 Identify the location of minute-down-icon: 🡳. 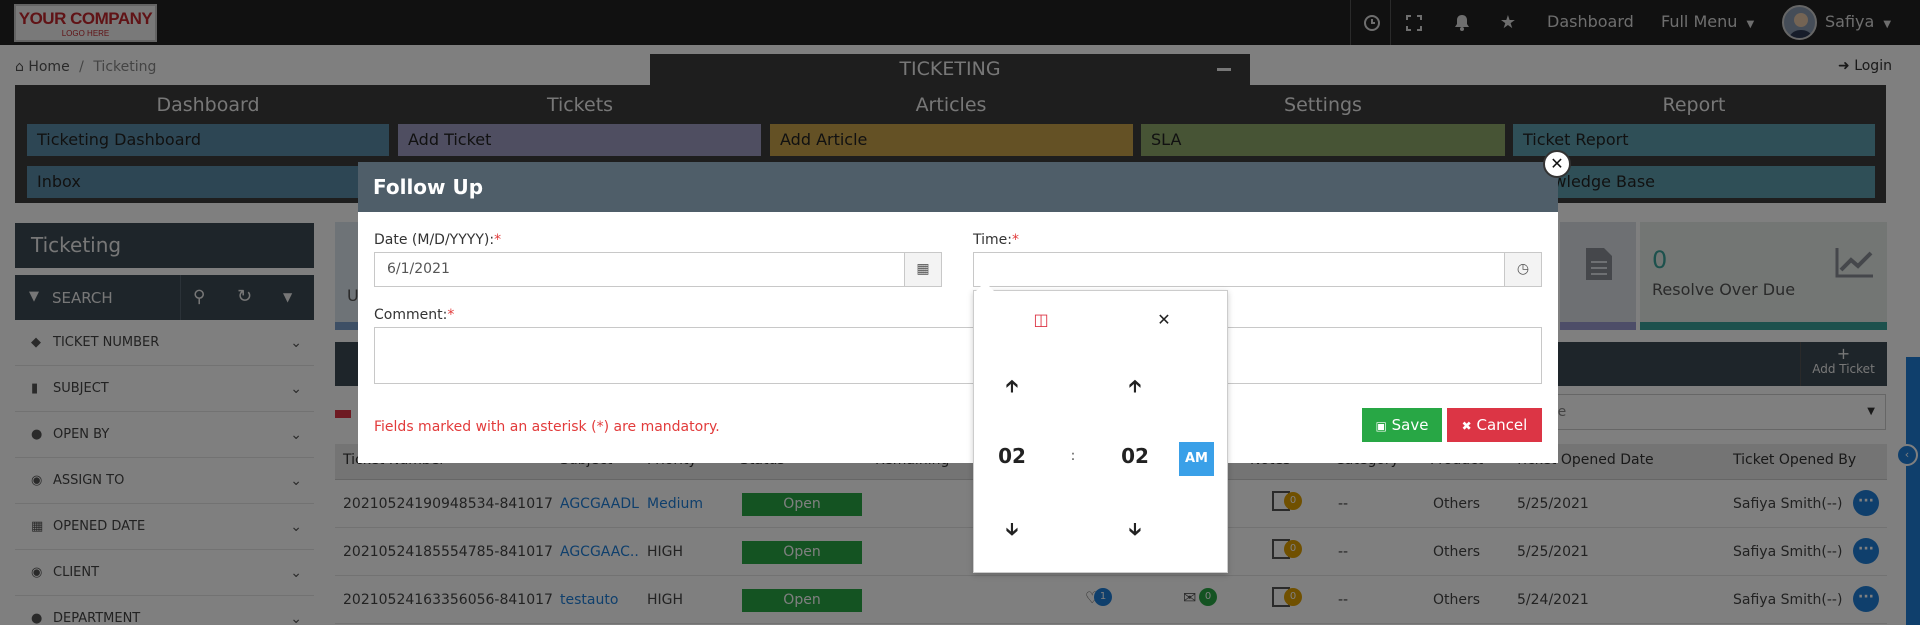
(1135, 532).